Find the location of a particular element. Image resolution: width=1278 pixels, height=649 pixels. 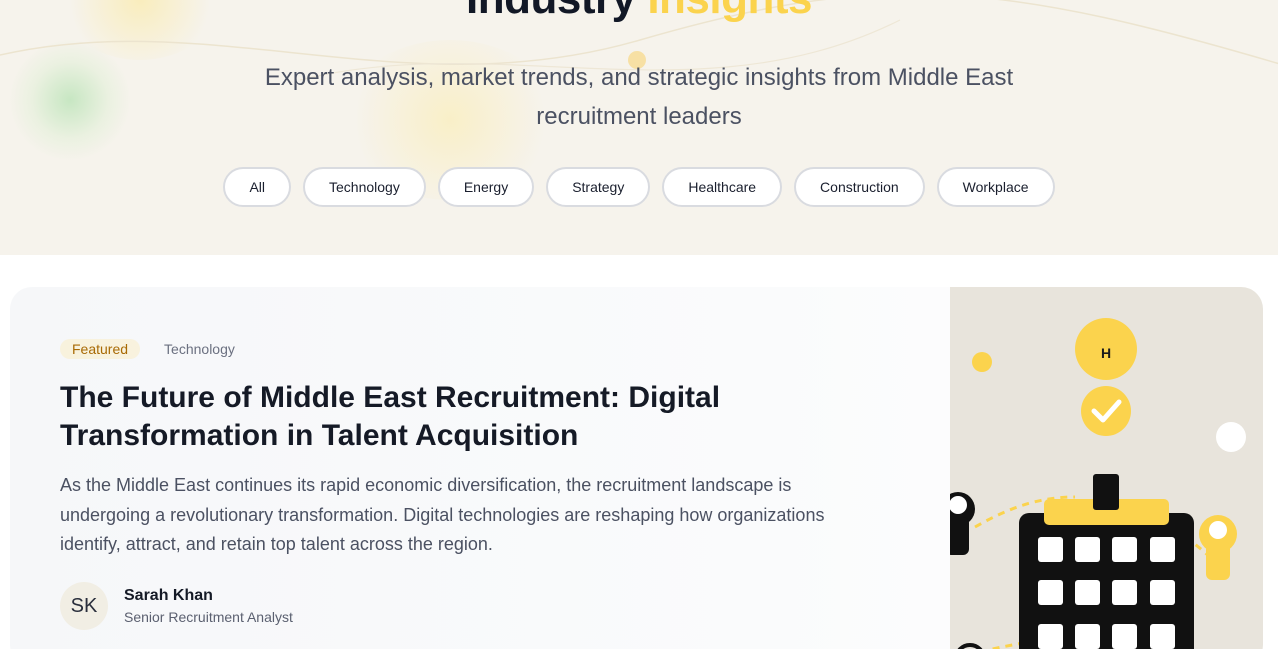

filter-construction: Construction is located at coordinates (859, 187).